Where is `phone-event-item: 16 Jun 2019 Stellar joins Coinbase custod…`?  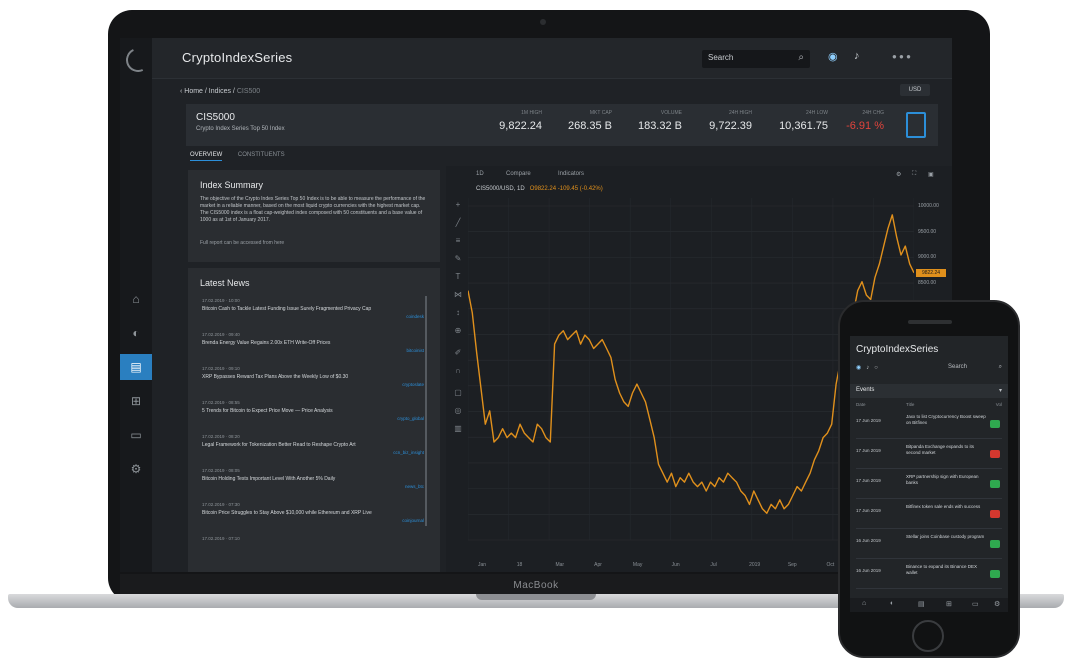
phone-event-item: 16 Jun 2019 Stellar joins Coinbase custod… is located at coordinates (929, 545).